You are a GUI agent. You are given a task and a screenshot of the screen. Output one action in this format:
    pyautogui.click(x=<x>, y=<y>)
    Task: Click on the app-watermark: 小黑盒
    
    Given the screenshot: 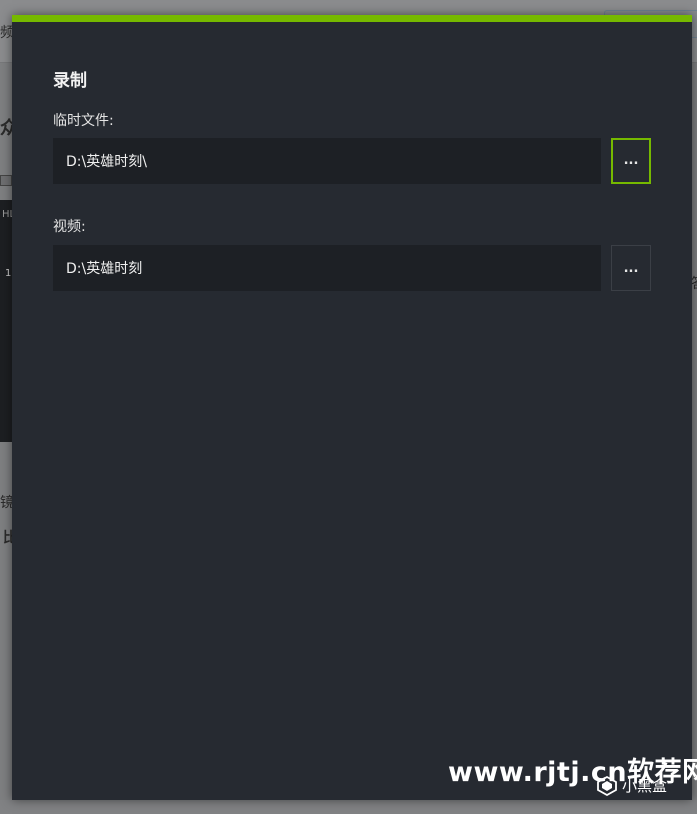 What is the action you would take?
    pyautogui.click(x=632, y=785)
    